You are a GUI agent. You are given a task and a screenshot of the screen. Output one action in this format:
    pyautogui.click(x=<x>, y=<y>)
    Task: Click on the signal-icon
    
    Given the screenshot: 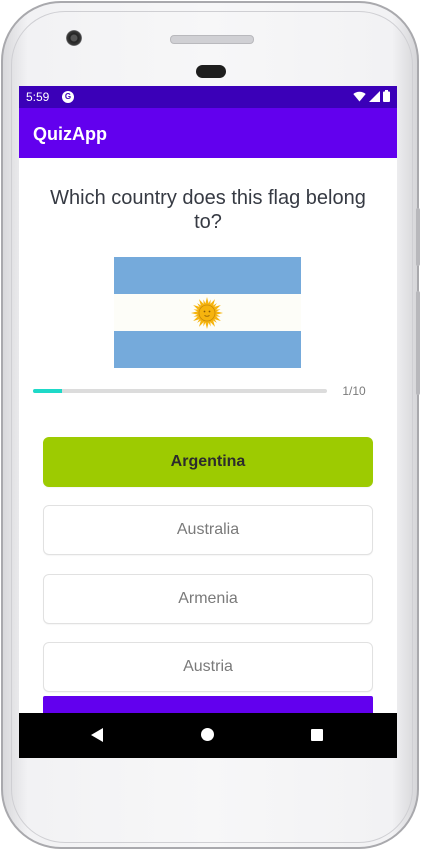 What is the action you would take?
    pyautogui.click(x=374, y=96)
    